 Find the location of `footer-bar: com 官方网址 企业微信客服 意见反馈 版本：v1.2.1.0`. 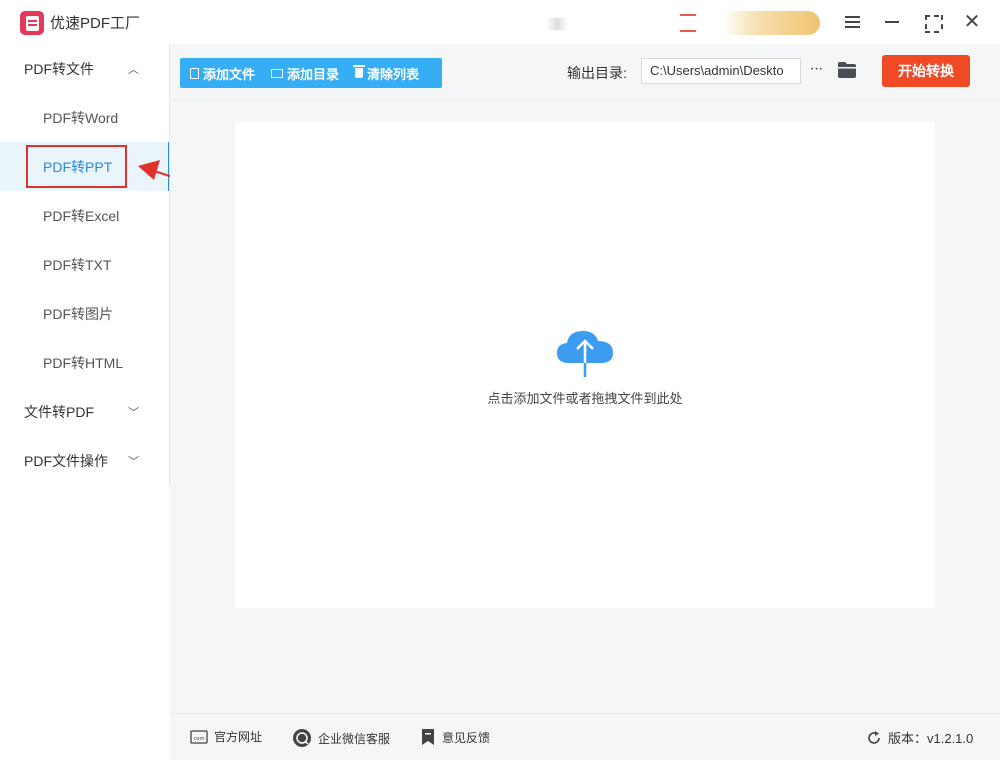

footer-bar: com 官方网址 企业微信客服 意见反馈 版本：v1.2.1.0 is located at coordinates (585, 736).